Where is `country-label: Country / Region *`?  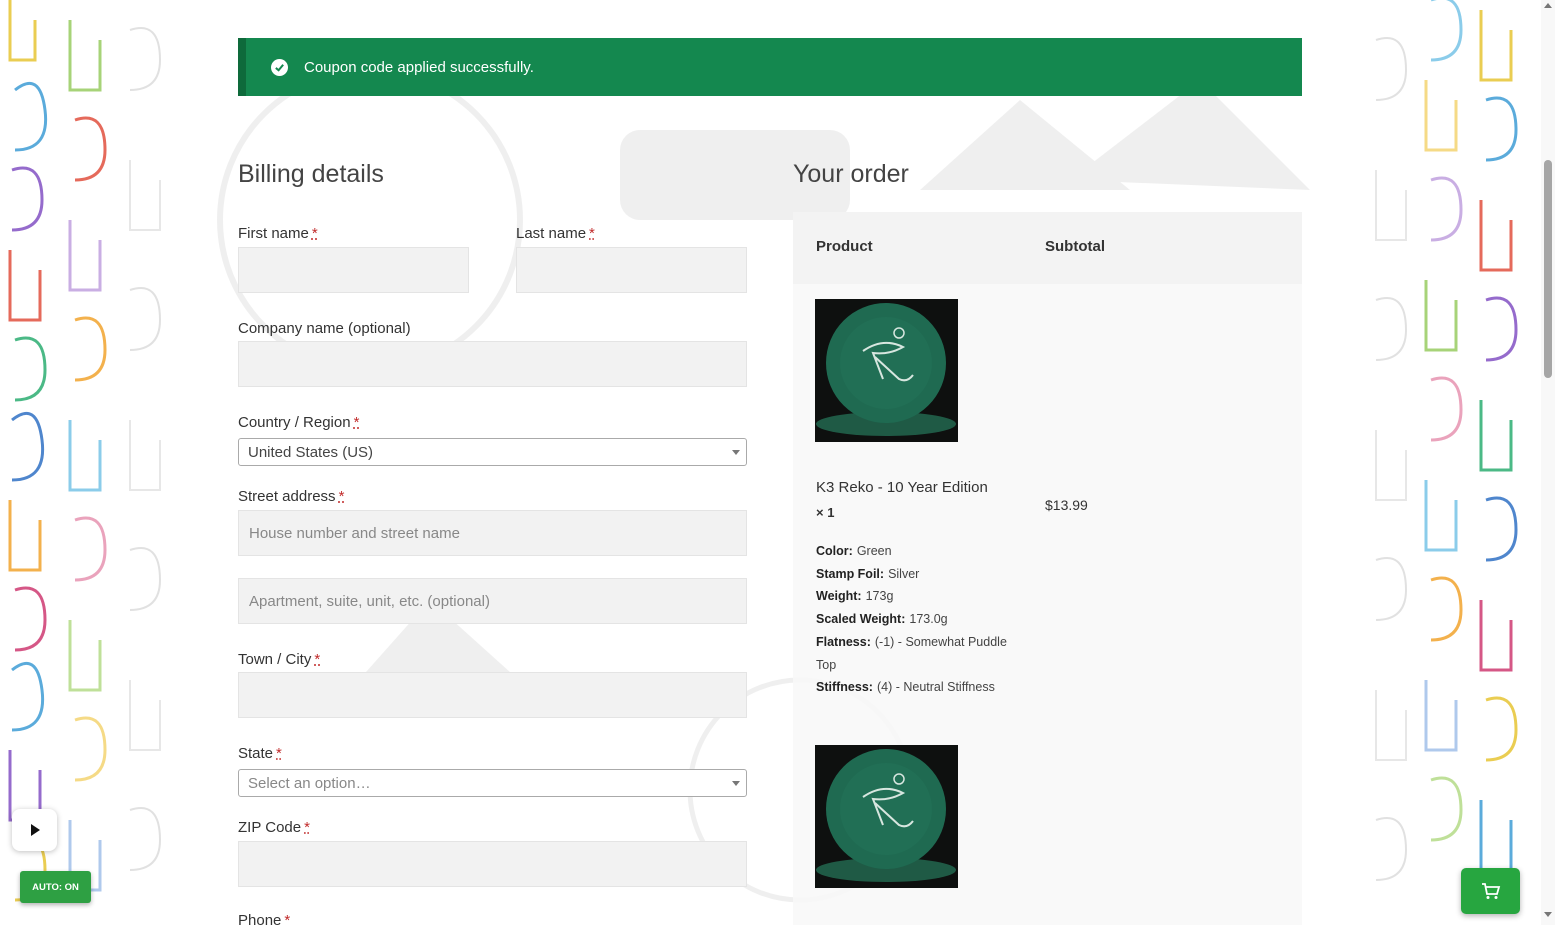 country-label: Country / Region * is located at coordinates (299, 422).